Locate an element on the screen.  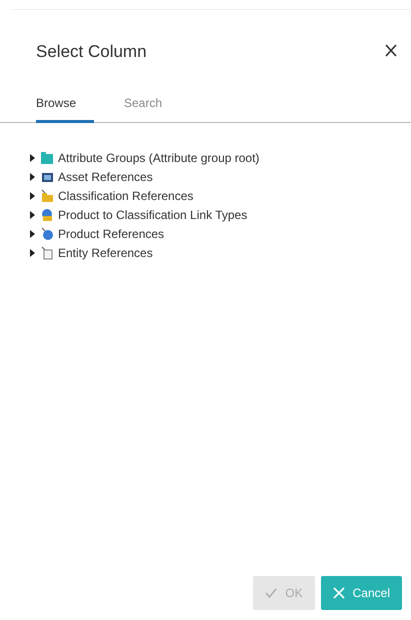
tree-item: Product References is located at coordinates (111, 234).